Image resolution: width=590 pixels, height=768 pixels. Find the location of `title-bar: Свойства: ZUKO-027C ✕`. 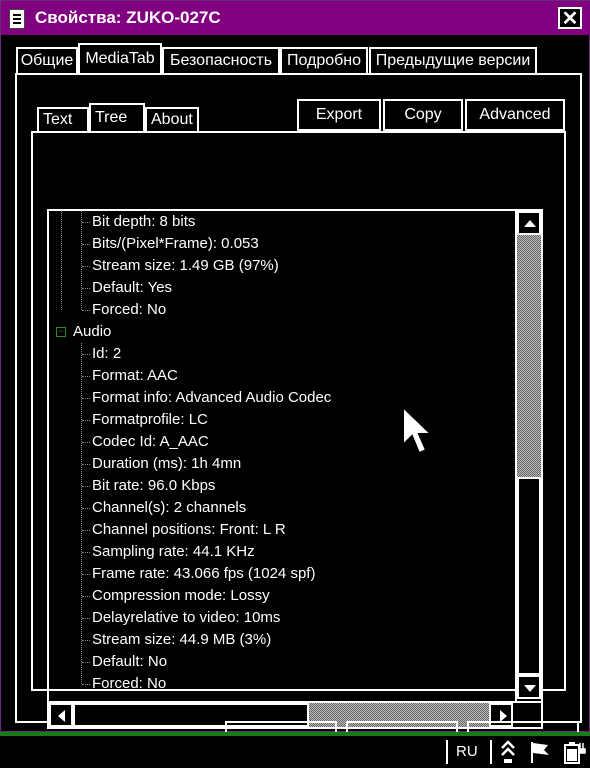

title-bar: Свойства: ZUKO-027C ✕ is located at coordinates (295, 18).